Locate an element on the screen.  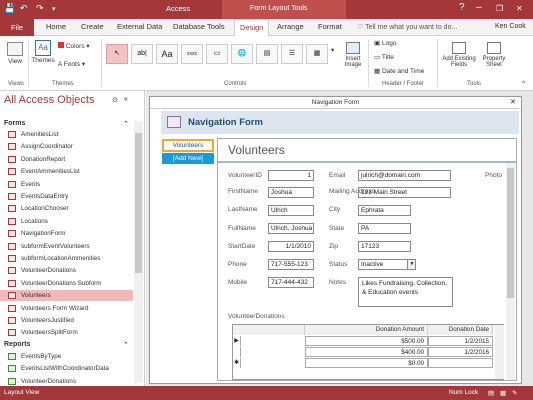
cell-donation-date: 1/2/2015 is located at coordinates (460, 341).